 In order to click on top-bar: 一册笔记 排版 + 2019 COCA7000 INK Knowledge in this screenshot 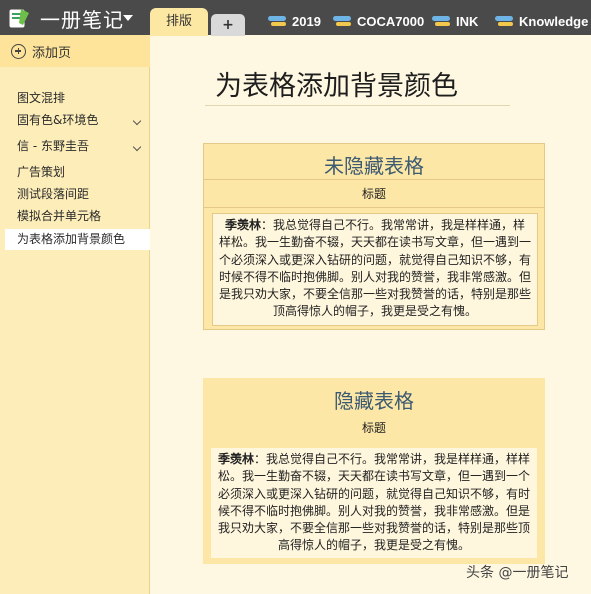, I will do `click(295, 18)`.